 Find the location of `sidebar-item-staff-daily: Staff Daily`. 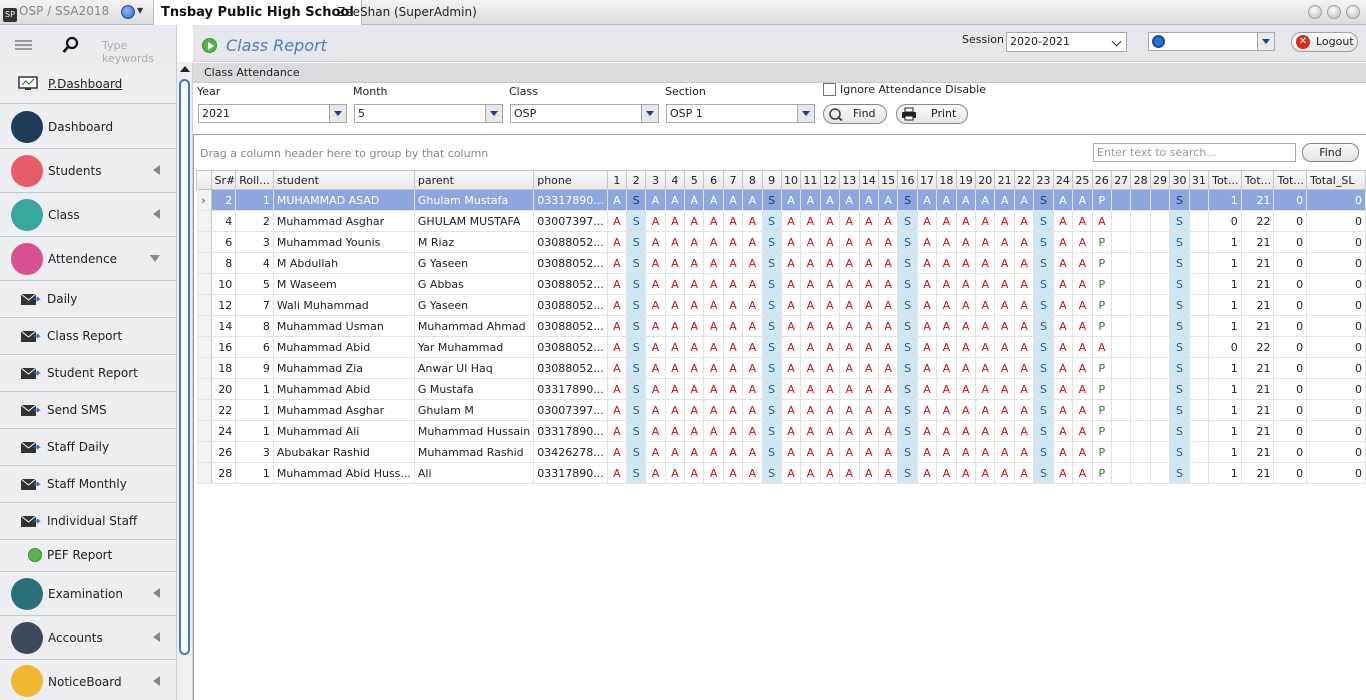

sidebar-item-staff-daily: Staff Daily is located at coordinates (88, 447).